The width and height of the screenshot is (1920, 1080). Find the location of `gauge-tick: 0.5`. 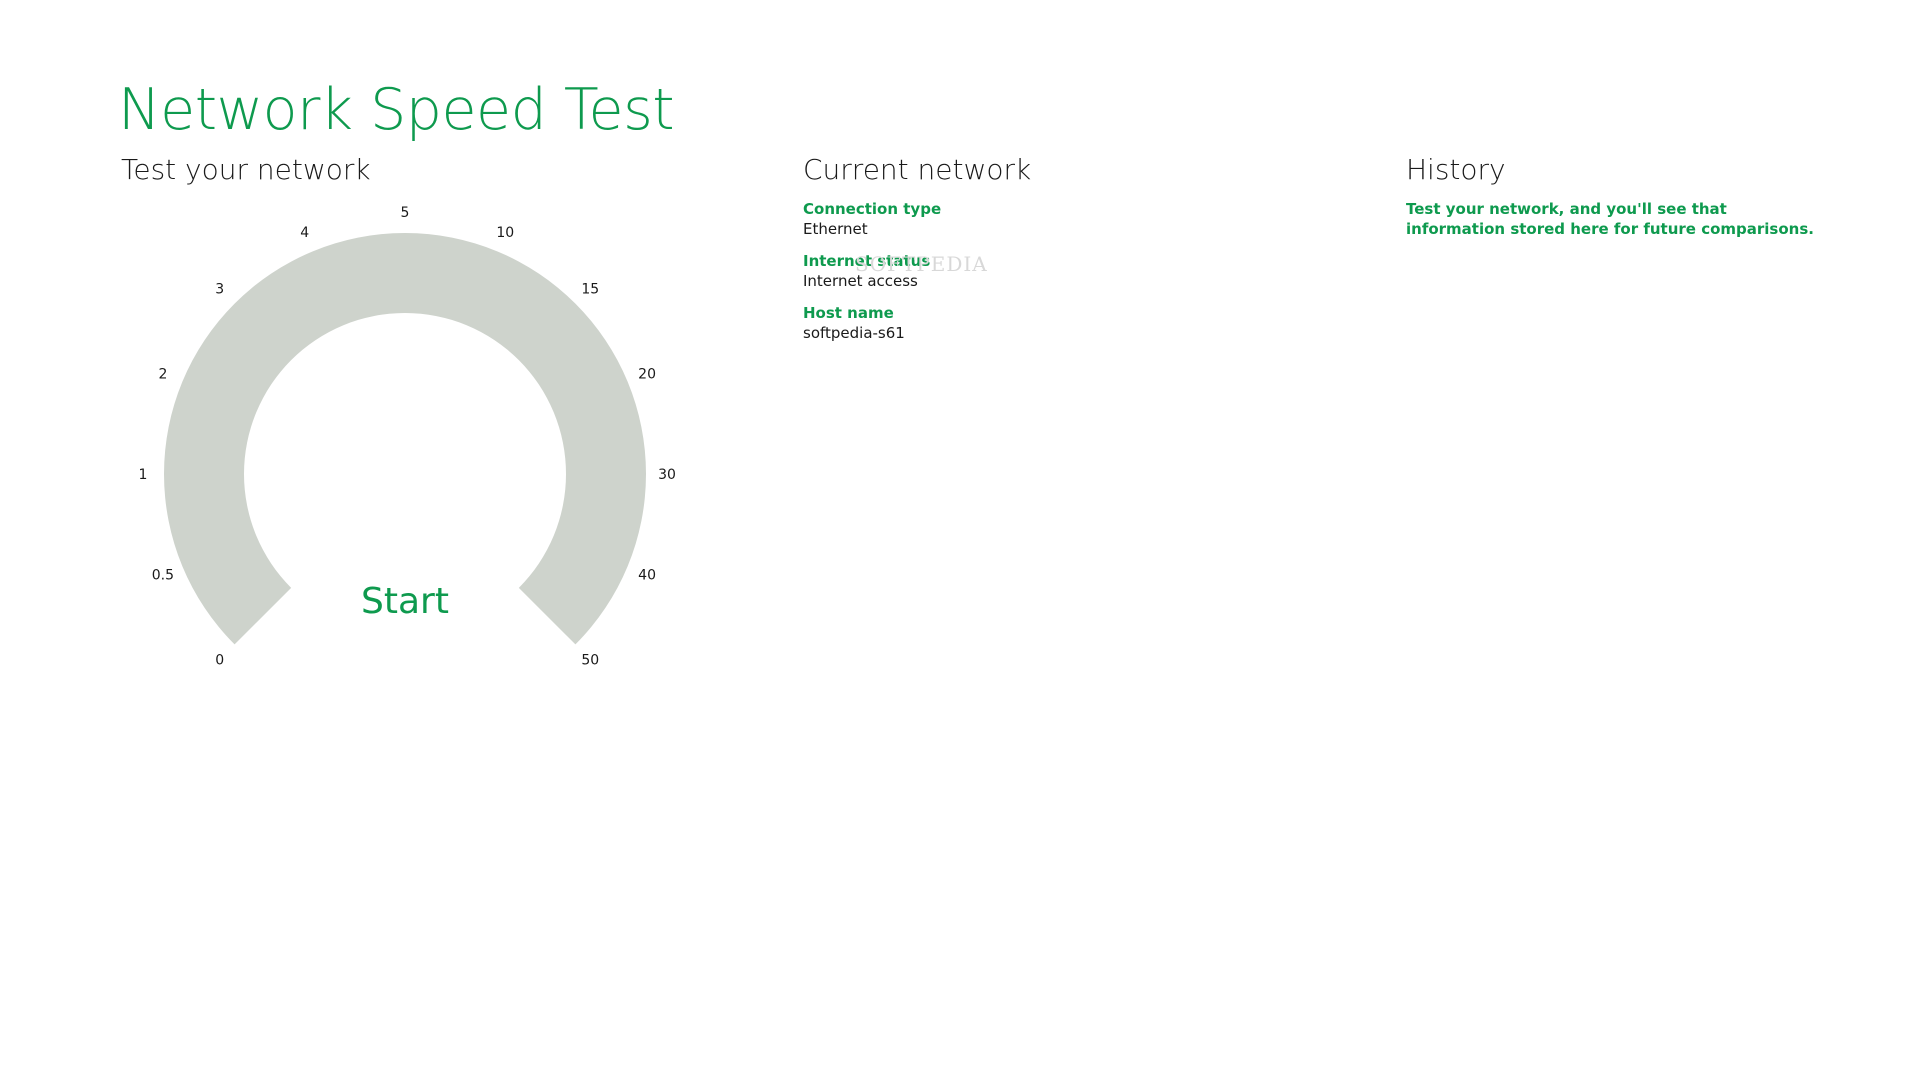

gauge-tick: 0.5 is located at coordinates (163, 575).